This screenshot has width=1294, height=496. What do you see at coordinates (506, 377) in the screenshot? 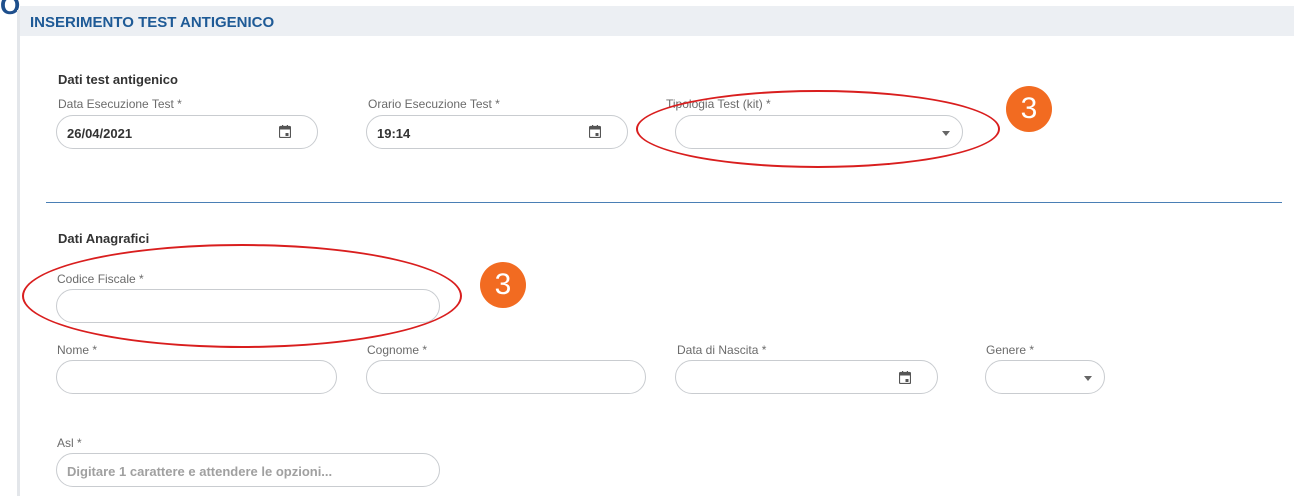
I see `cognome-input` at bounding box center [506, 377].